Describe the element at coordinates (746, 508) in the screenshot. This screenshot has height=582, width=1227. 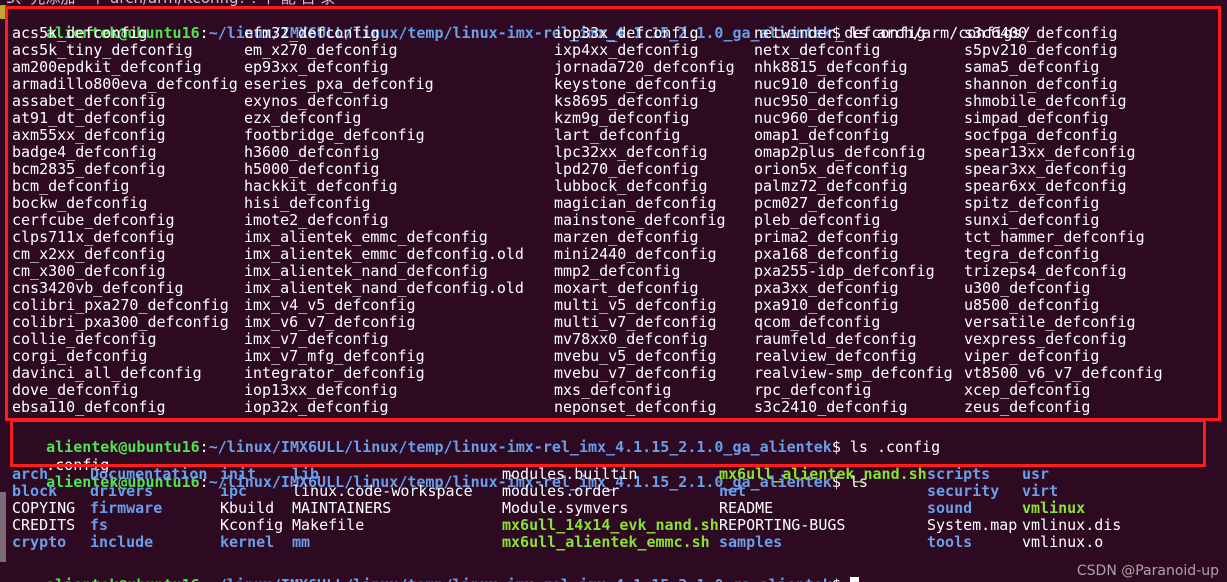
I see `file-entry: README` at that location.